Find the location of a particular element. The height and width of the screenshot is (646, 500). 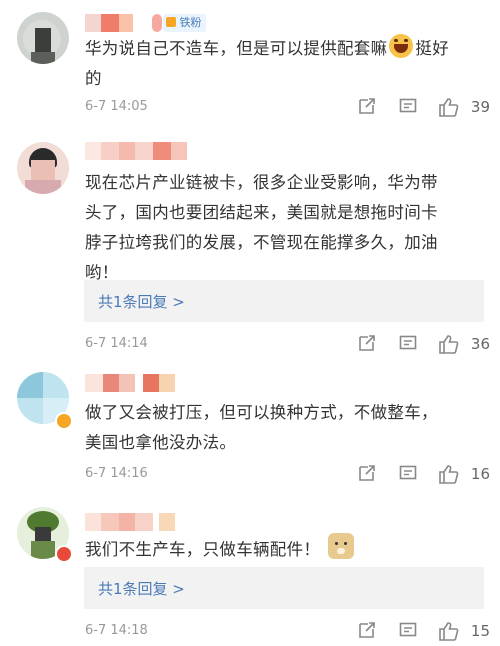

fan-badge: 铁粉 is located at coordinates (184, 23).